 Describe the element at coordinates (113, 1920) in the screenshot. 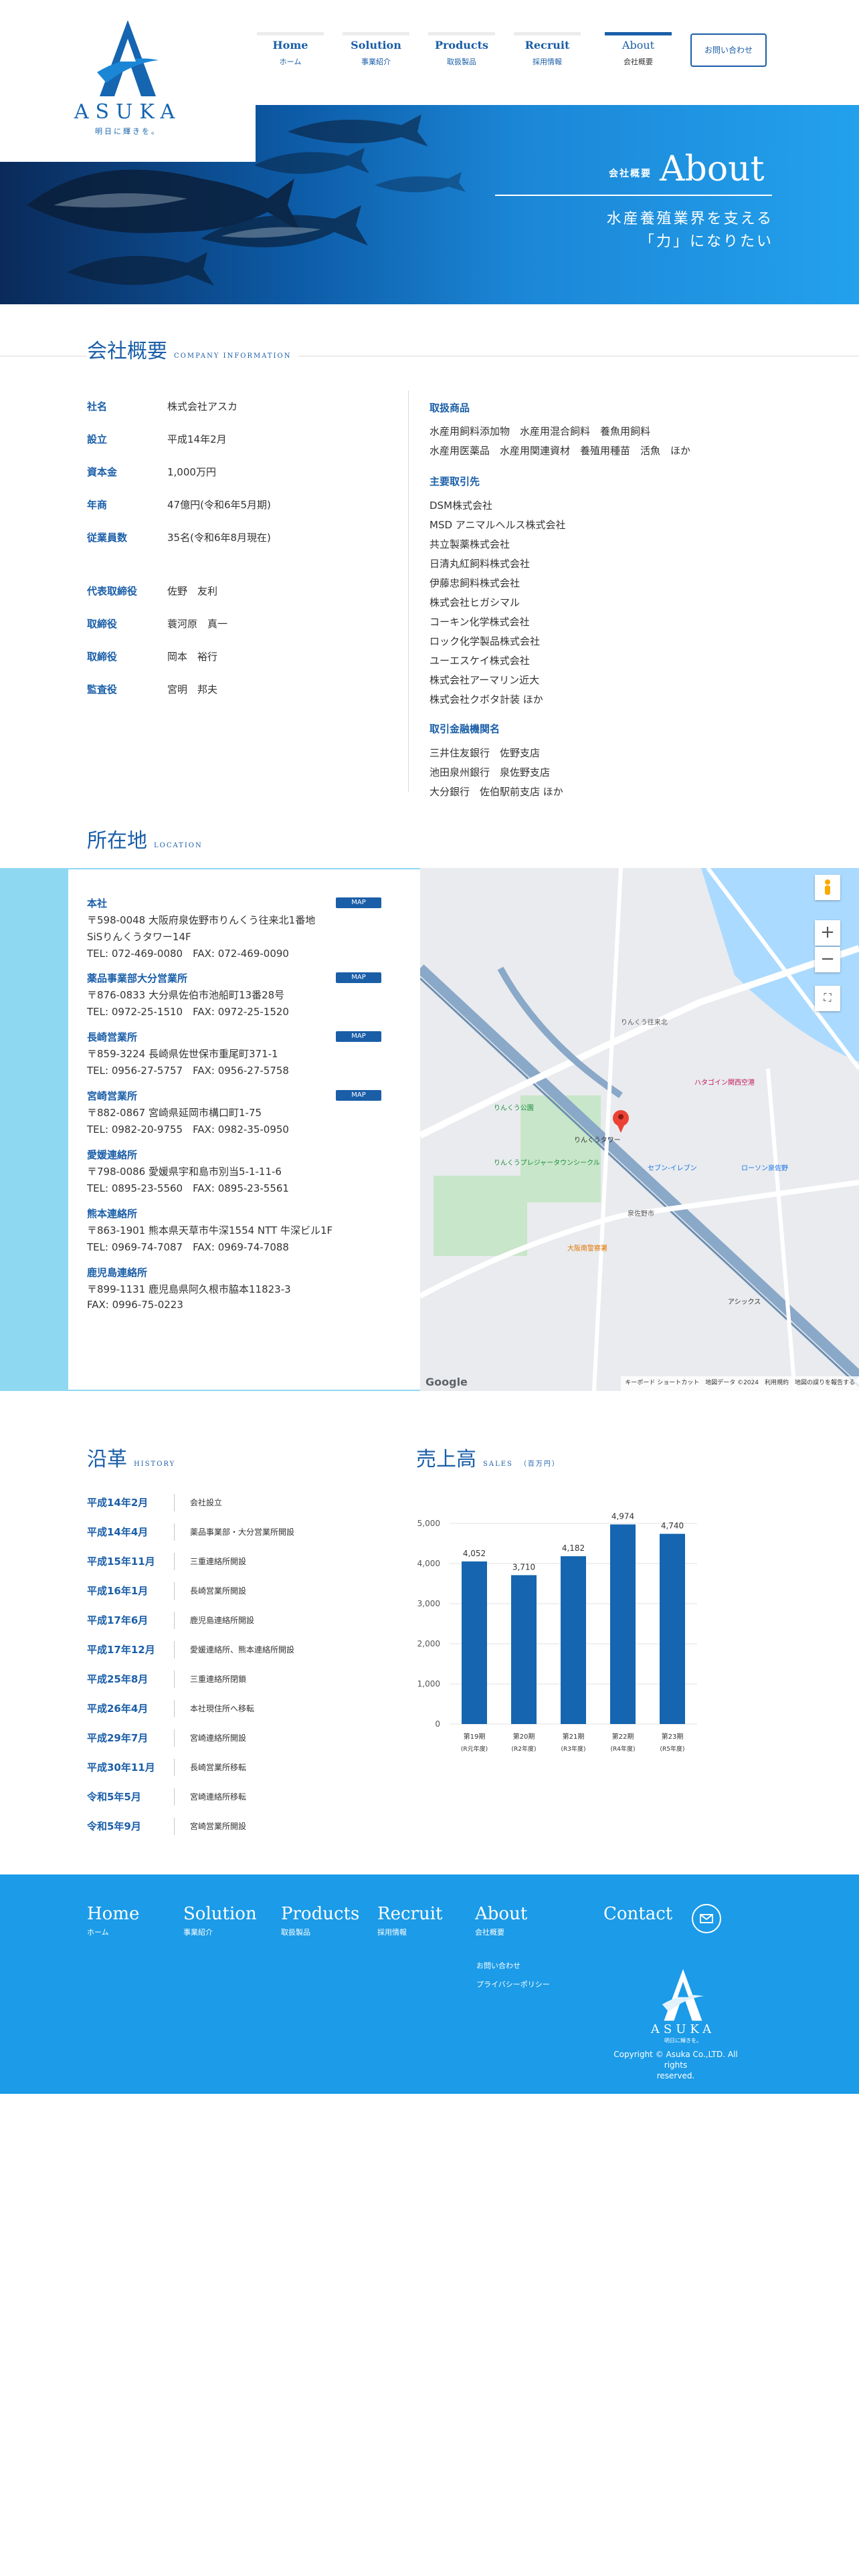

I see `footer-nav-home: Home ホーム` at that location.